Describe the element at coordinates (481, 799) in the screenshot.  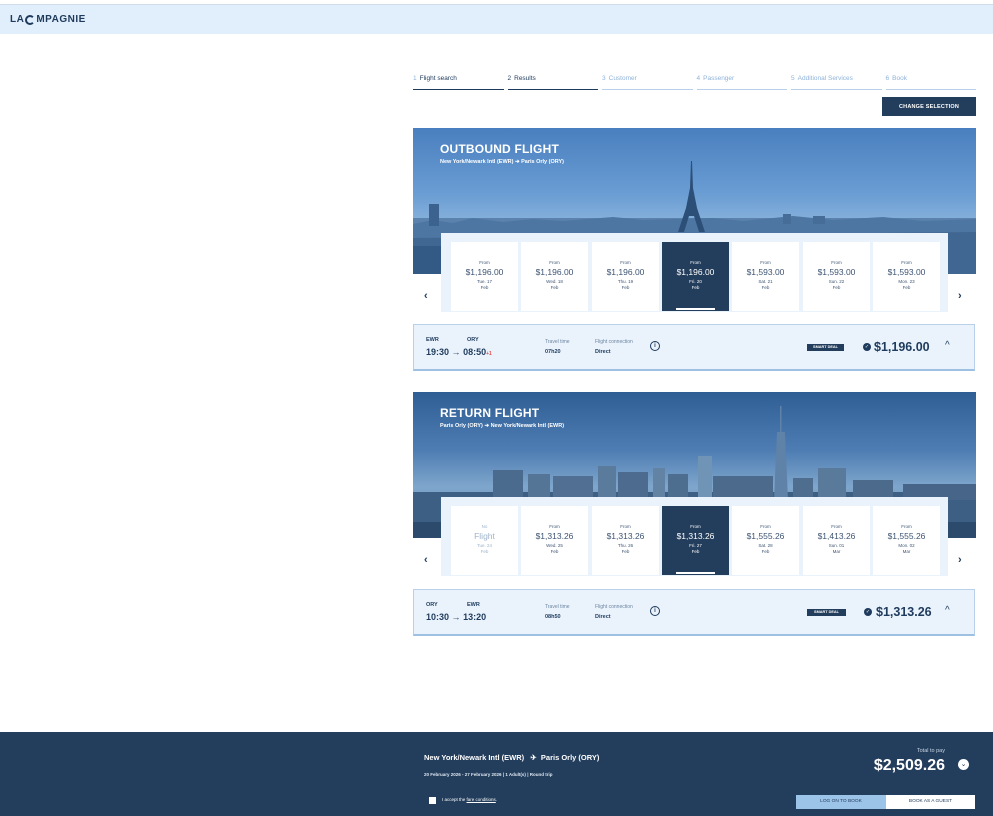
I see `fare-conditions-link: fare conditions` at that location.